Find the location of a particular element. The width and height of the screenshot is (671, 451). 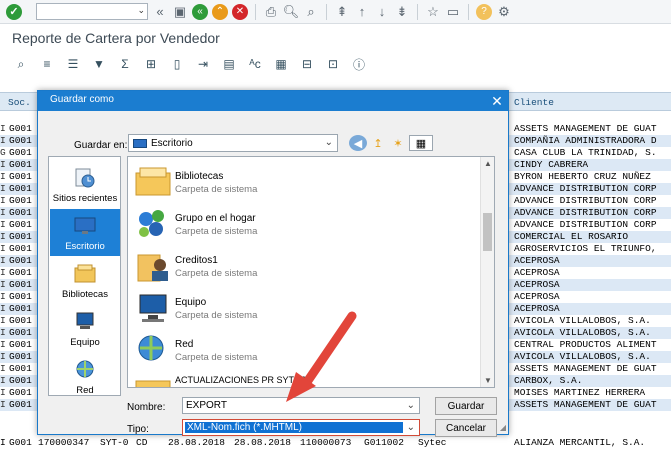

subtotal-icon: ⊞ is located at coordinates (151, 64).